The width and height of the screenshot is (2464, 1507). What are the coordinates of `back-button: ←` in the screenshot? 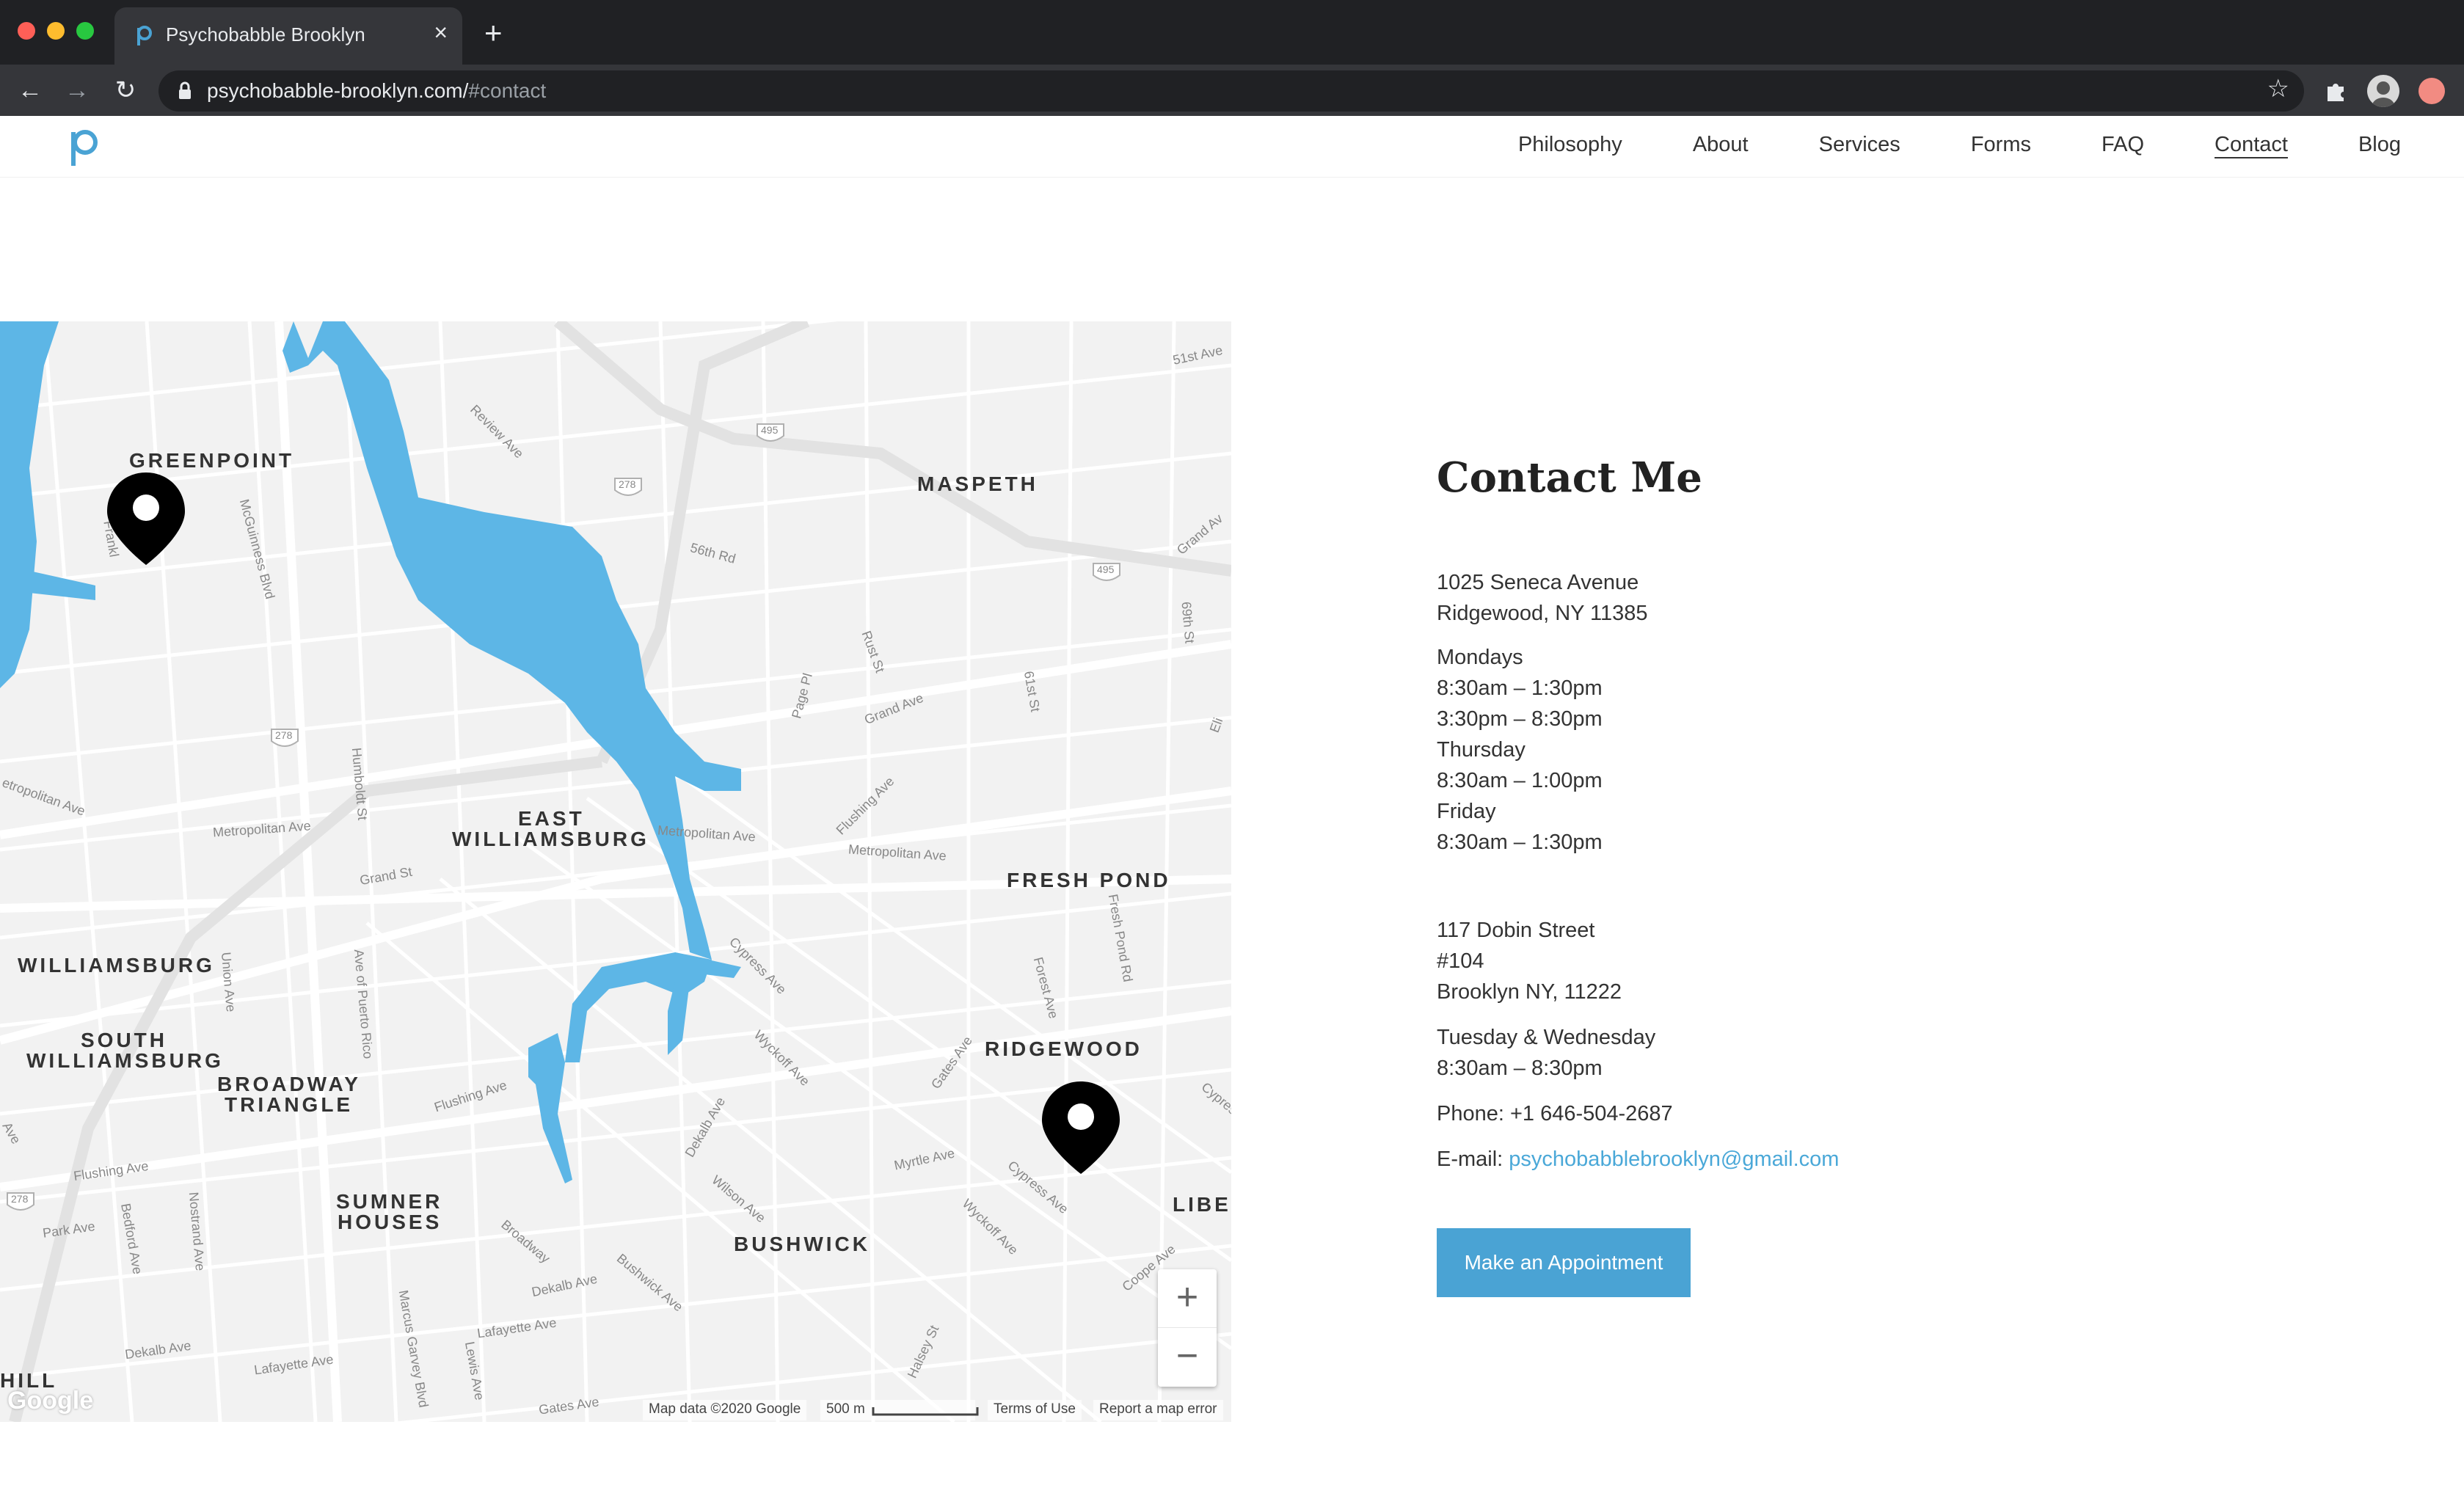 It's located at (30, 91).